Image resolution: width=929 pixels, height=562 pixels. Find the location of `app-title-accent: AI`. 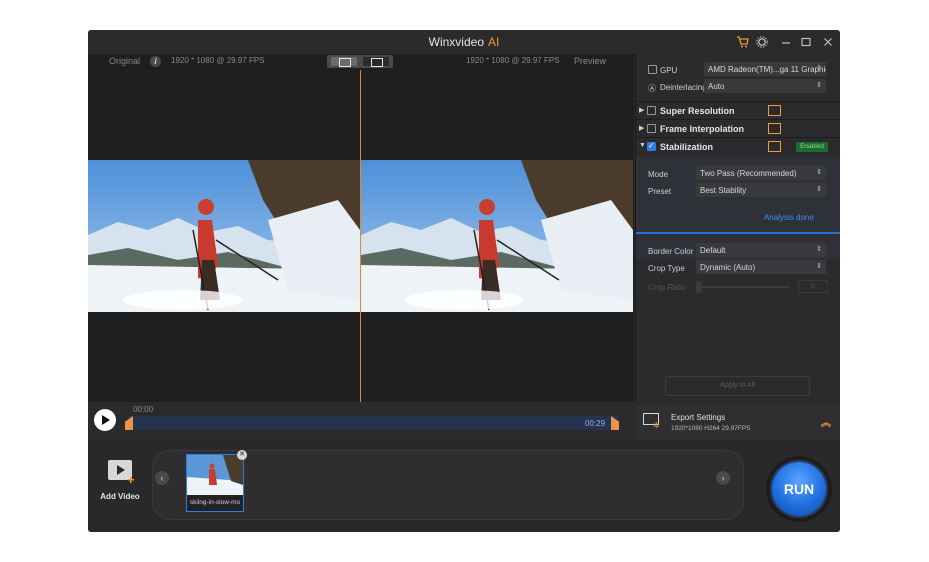

app-title-accent: AI is located at coordinates (494, 42).